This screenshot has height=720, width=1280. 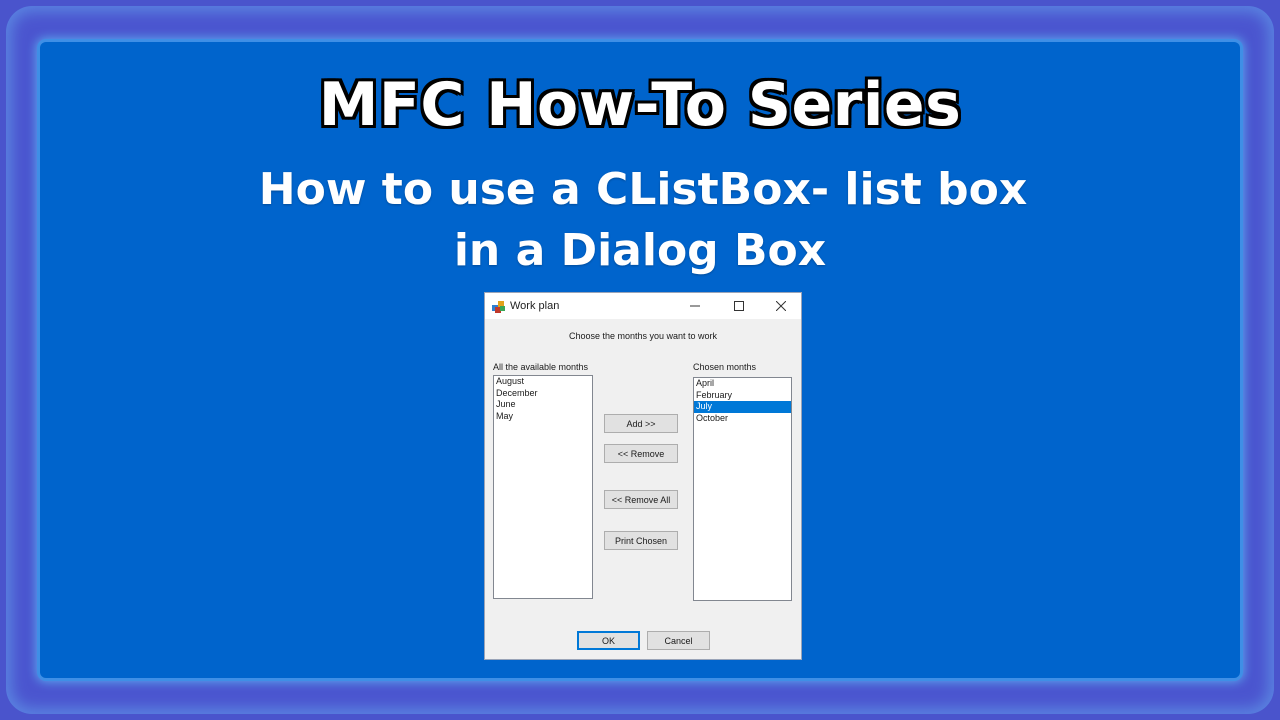 What do you see at coordinates (742, 396) in the screenshot?
I see `list-item: February` at bounding box center [742, 396].